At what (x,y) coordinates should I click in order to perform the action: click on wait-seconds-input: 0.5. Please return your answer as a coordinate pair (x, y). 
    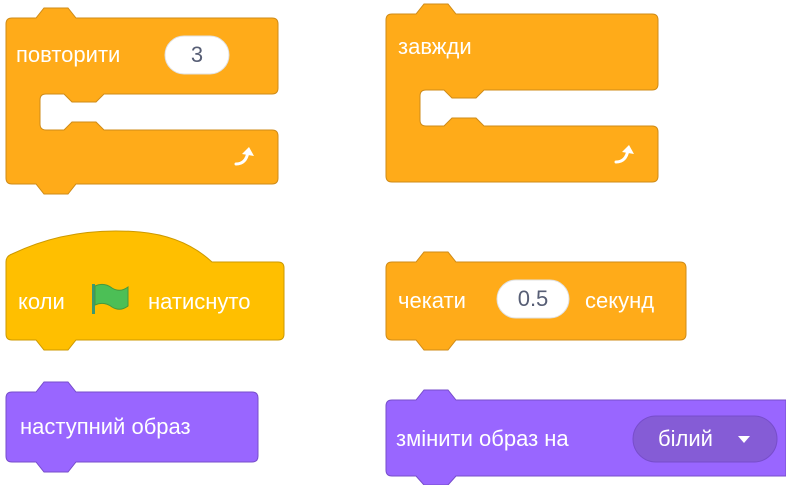
    Looking at the image, I should click on (533, 299).